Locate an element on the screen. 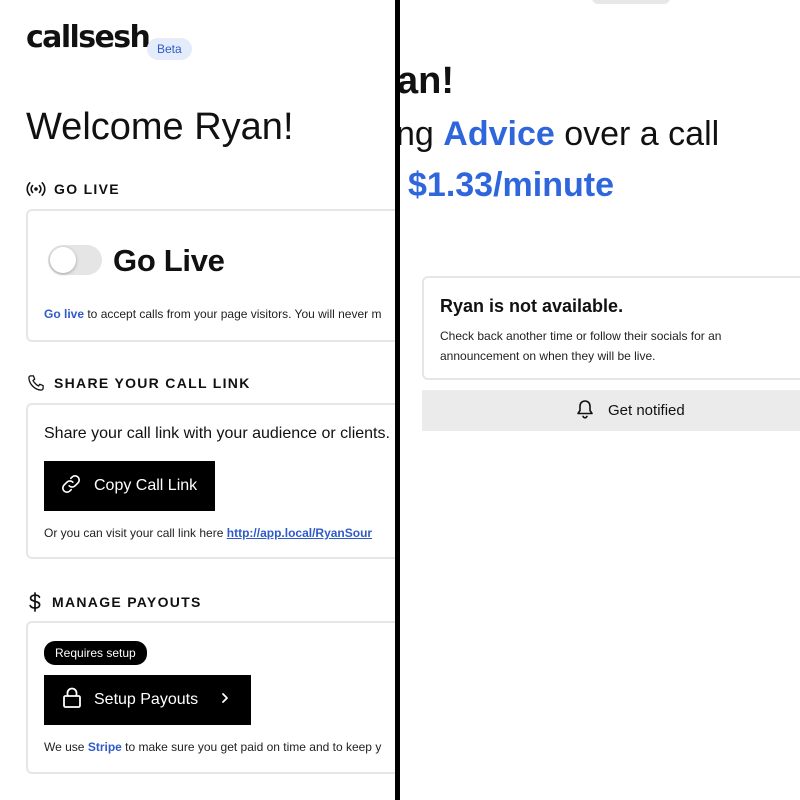 The image size is (800, 800). manage-payouts-heading-label: MANAGE PAYOUTS is located at coordinates (127, 602).